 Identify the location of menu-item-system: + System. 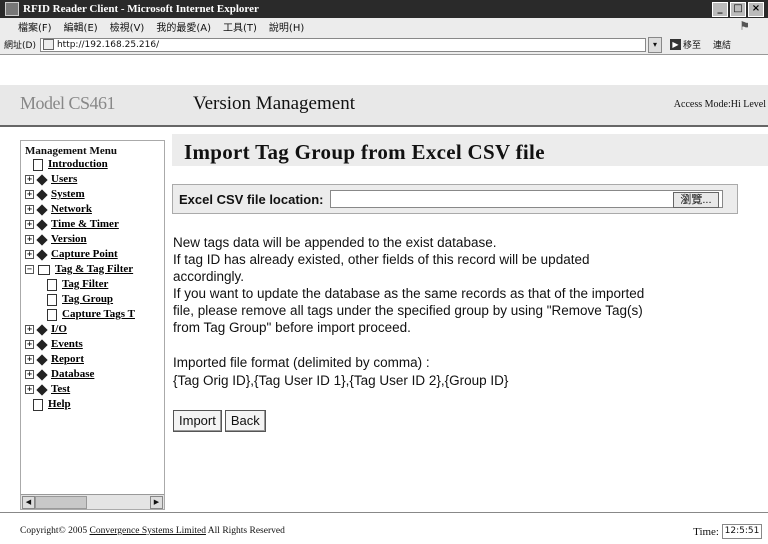
(92, 194).